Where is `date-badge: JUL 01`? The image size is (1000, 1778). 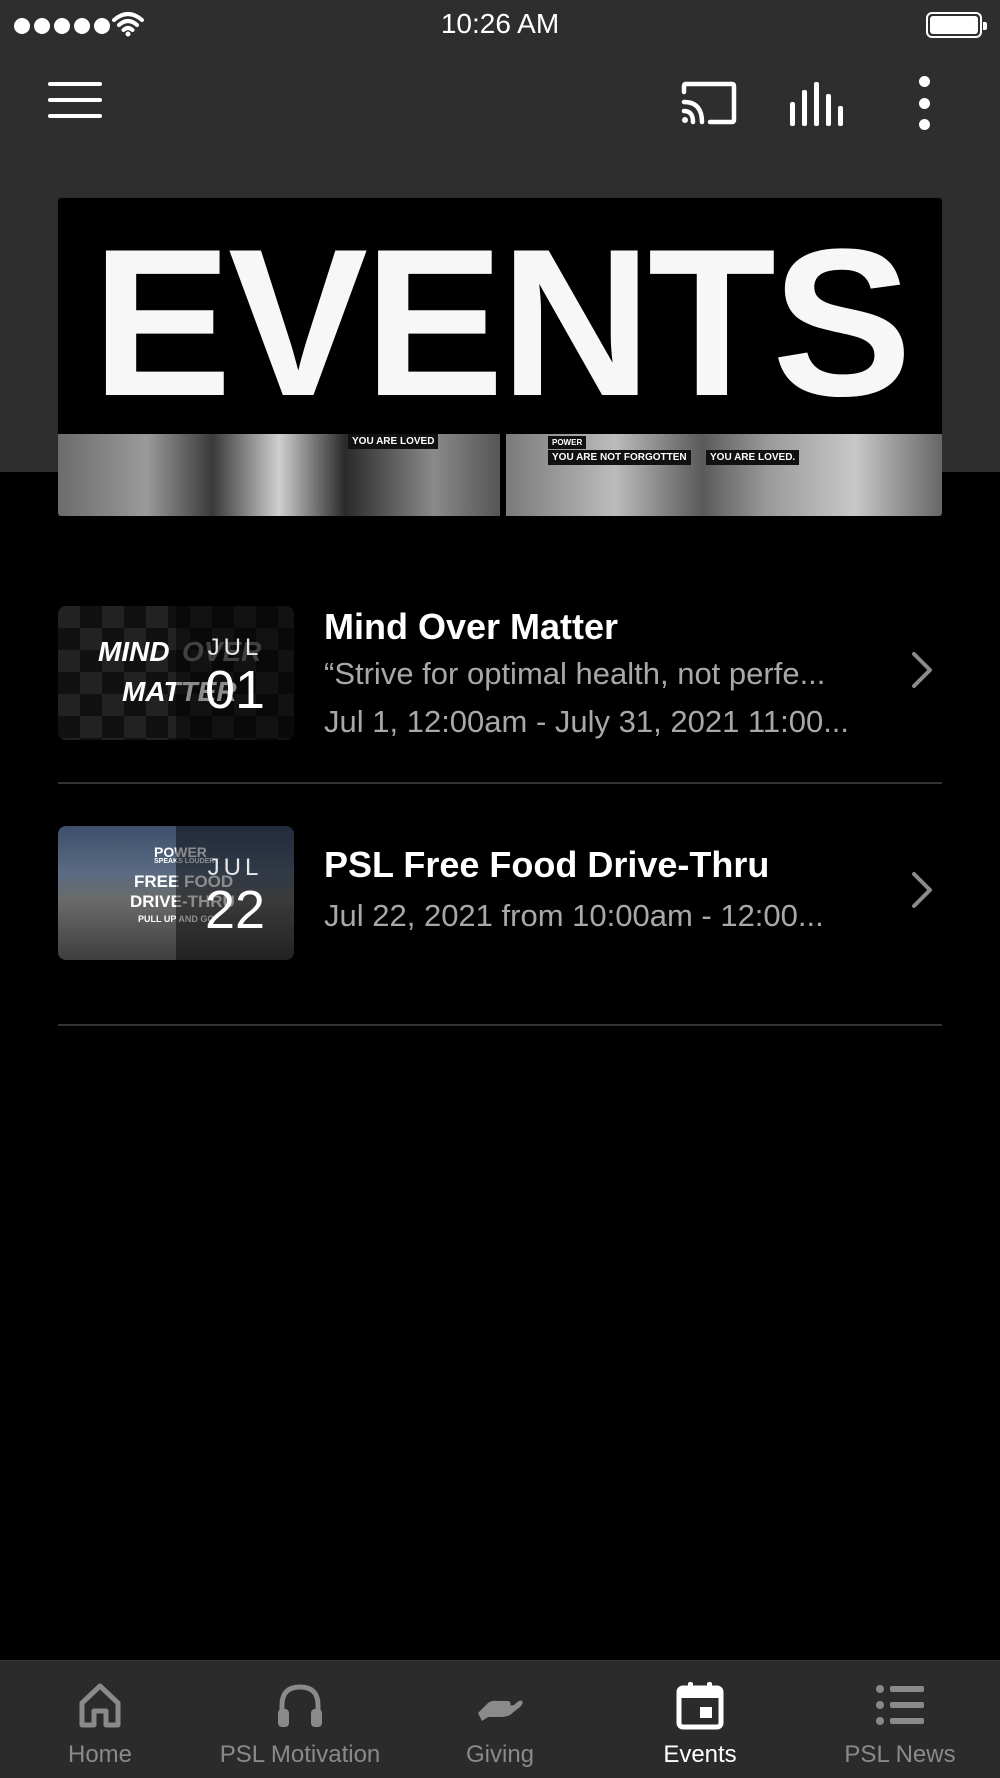 date-badge: JUL 01 is located at coordinates (235, 673).